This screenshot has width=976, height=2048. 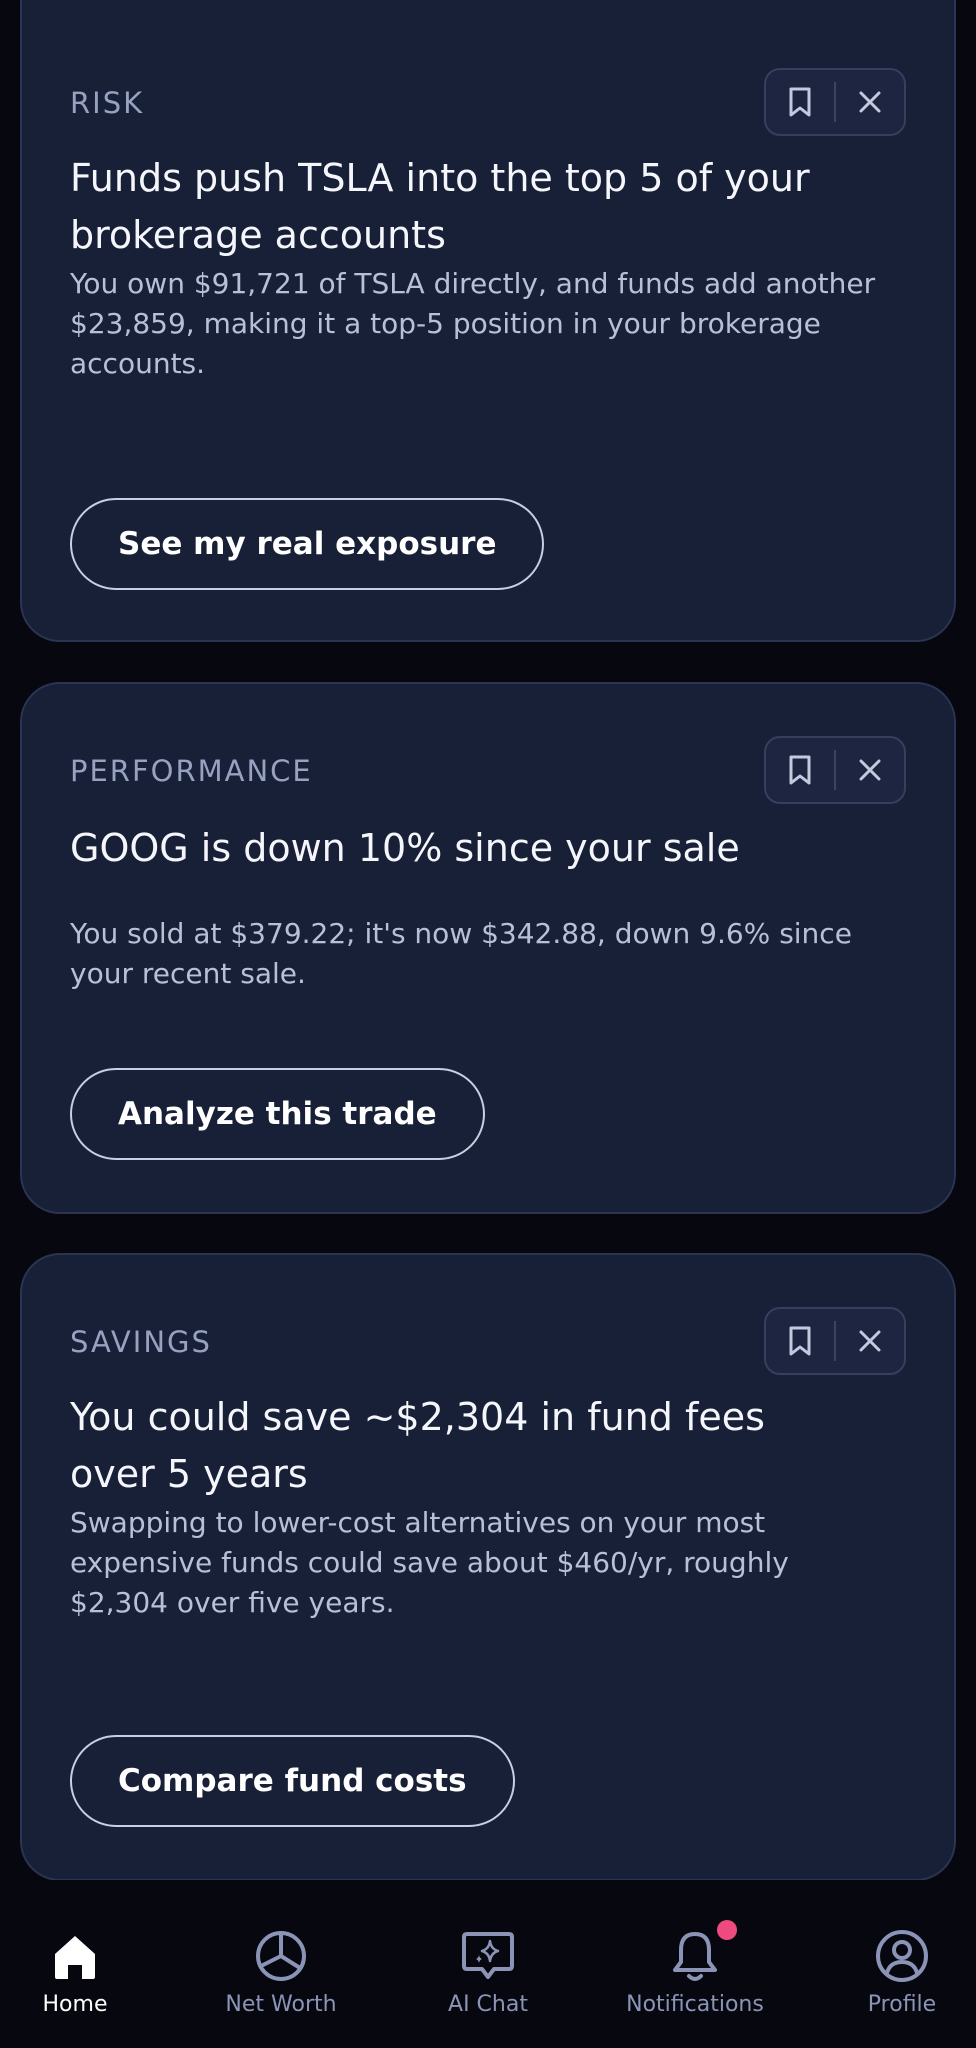 What do you see at coordinates (488, 2004) in the screenshot?
I see `nav-label: AI Chat` at bounding box center [488, 2004].